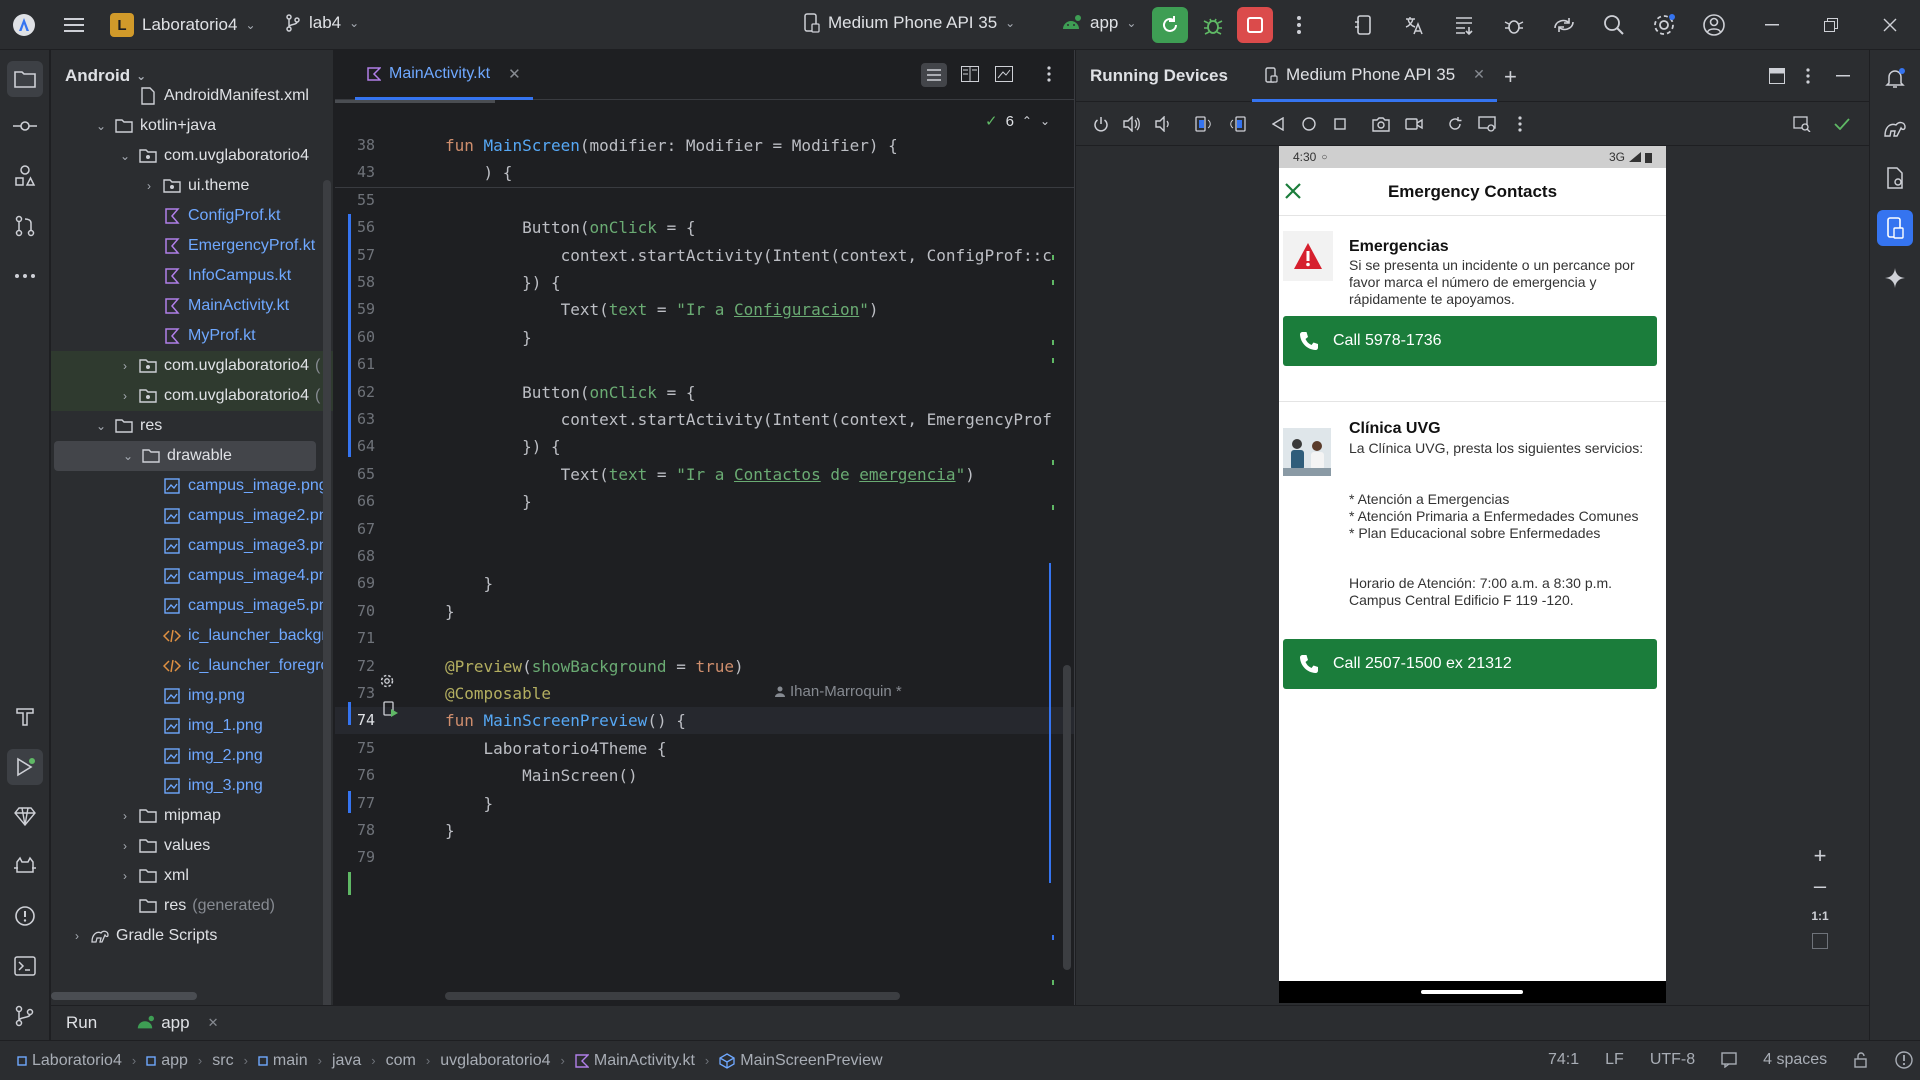  I want to click on tree-item: ConfigProf.kt, so click(192, 216).